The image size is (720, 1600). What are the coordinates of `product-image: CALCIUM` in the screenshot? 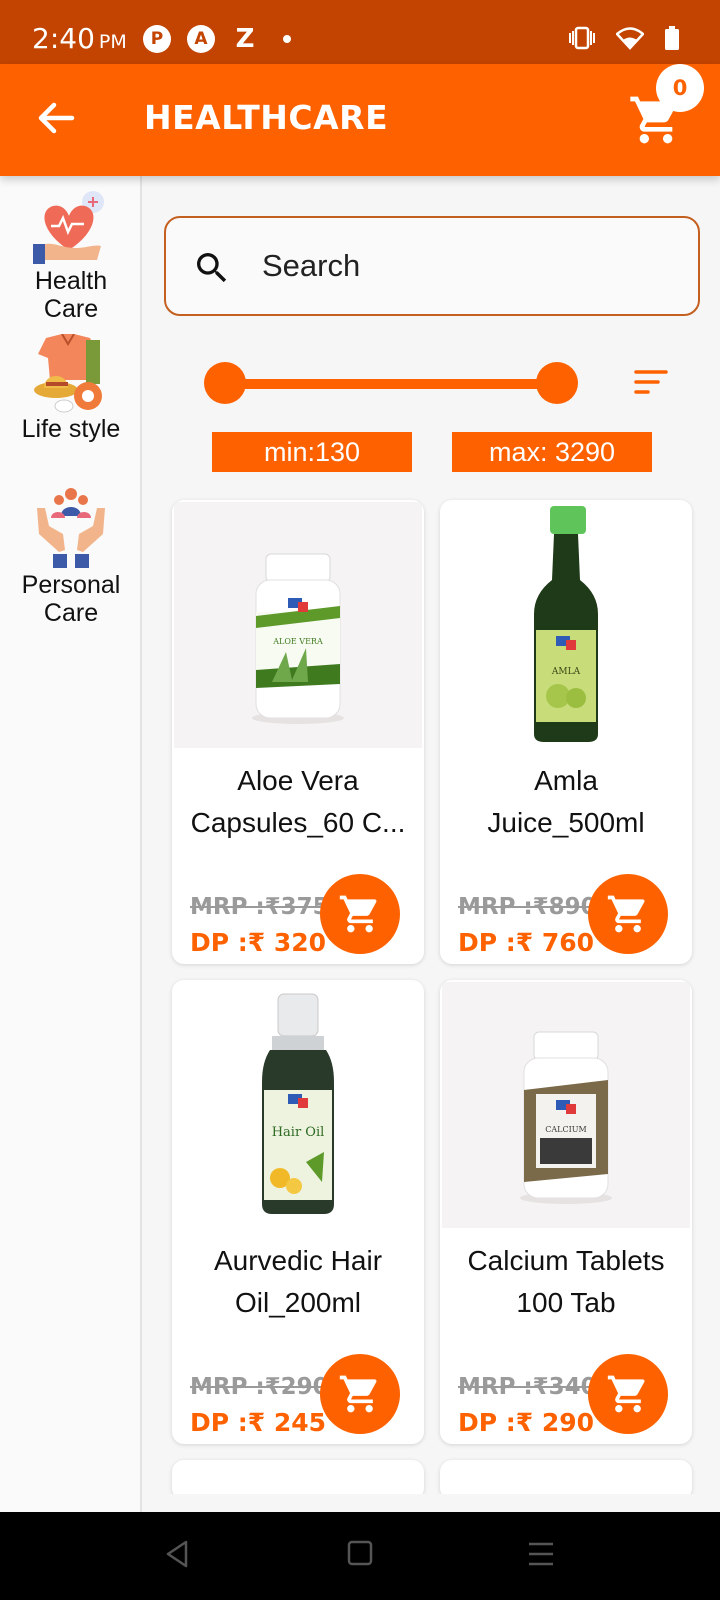 It's located at (566, 1105).